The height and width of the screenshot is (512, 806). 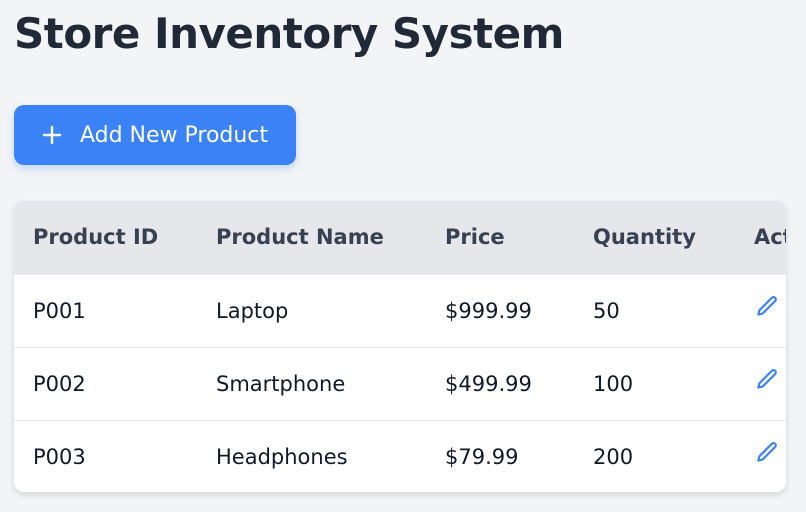 What do you see at coordinates (613, 456) in the screenshot?
I see `cell-quantity: 200` at bounding box center [613, 456].